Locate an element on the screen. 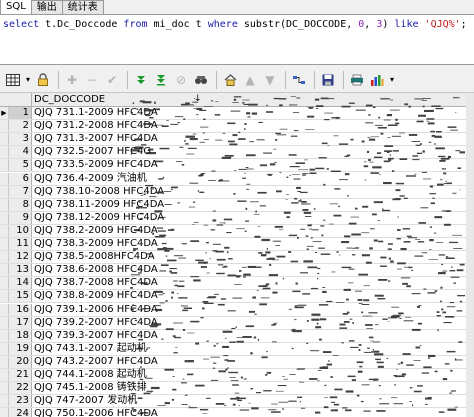  dc-doccode-cell: QJQ 738.10-2008 HFC4DA is located at coordinates (99, 192).